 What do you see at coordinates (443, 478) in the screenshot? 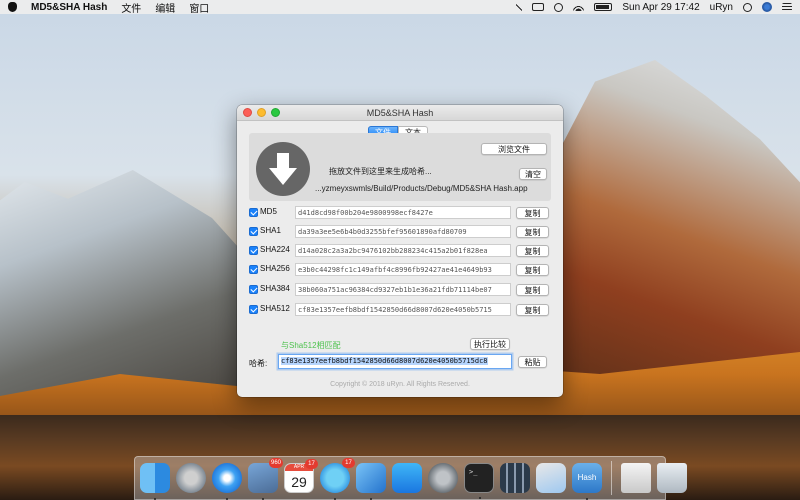
I see `system-preferences-icon` at bounding box center [443, 478].